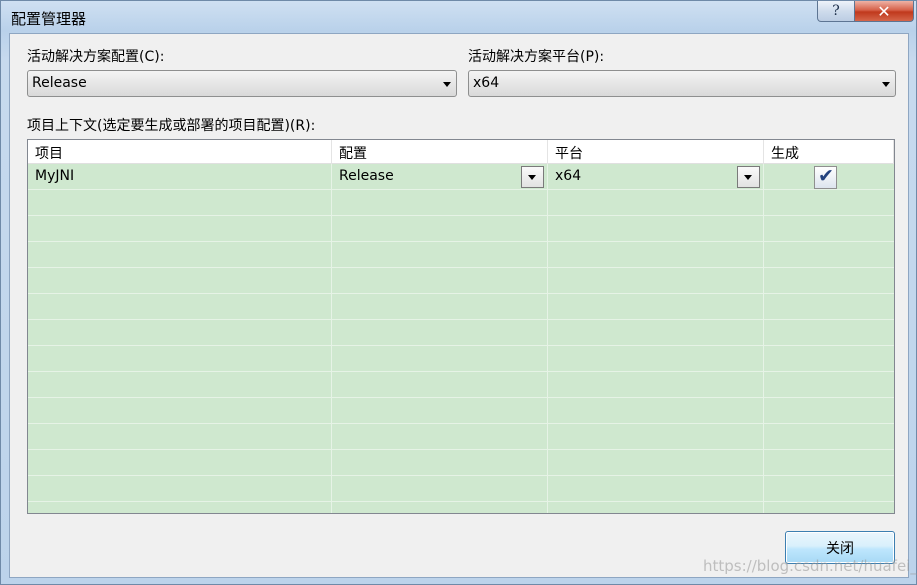 The width and height of the screenshot is (917, 585). I want to click on active-config-dropdown: Release, so click(242, 83).